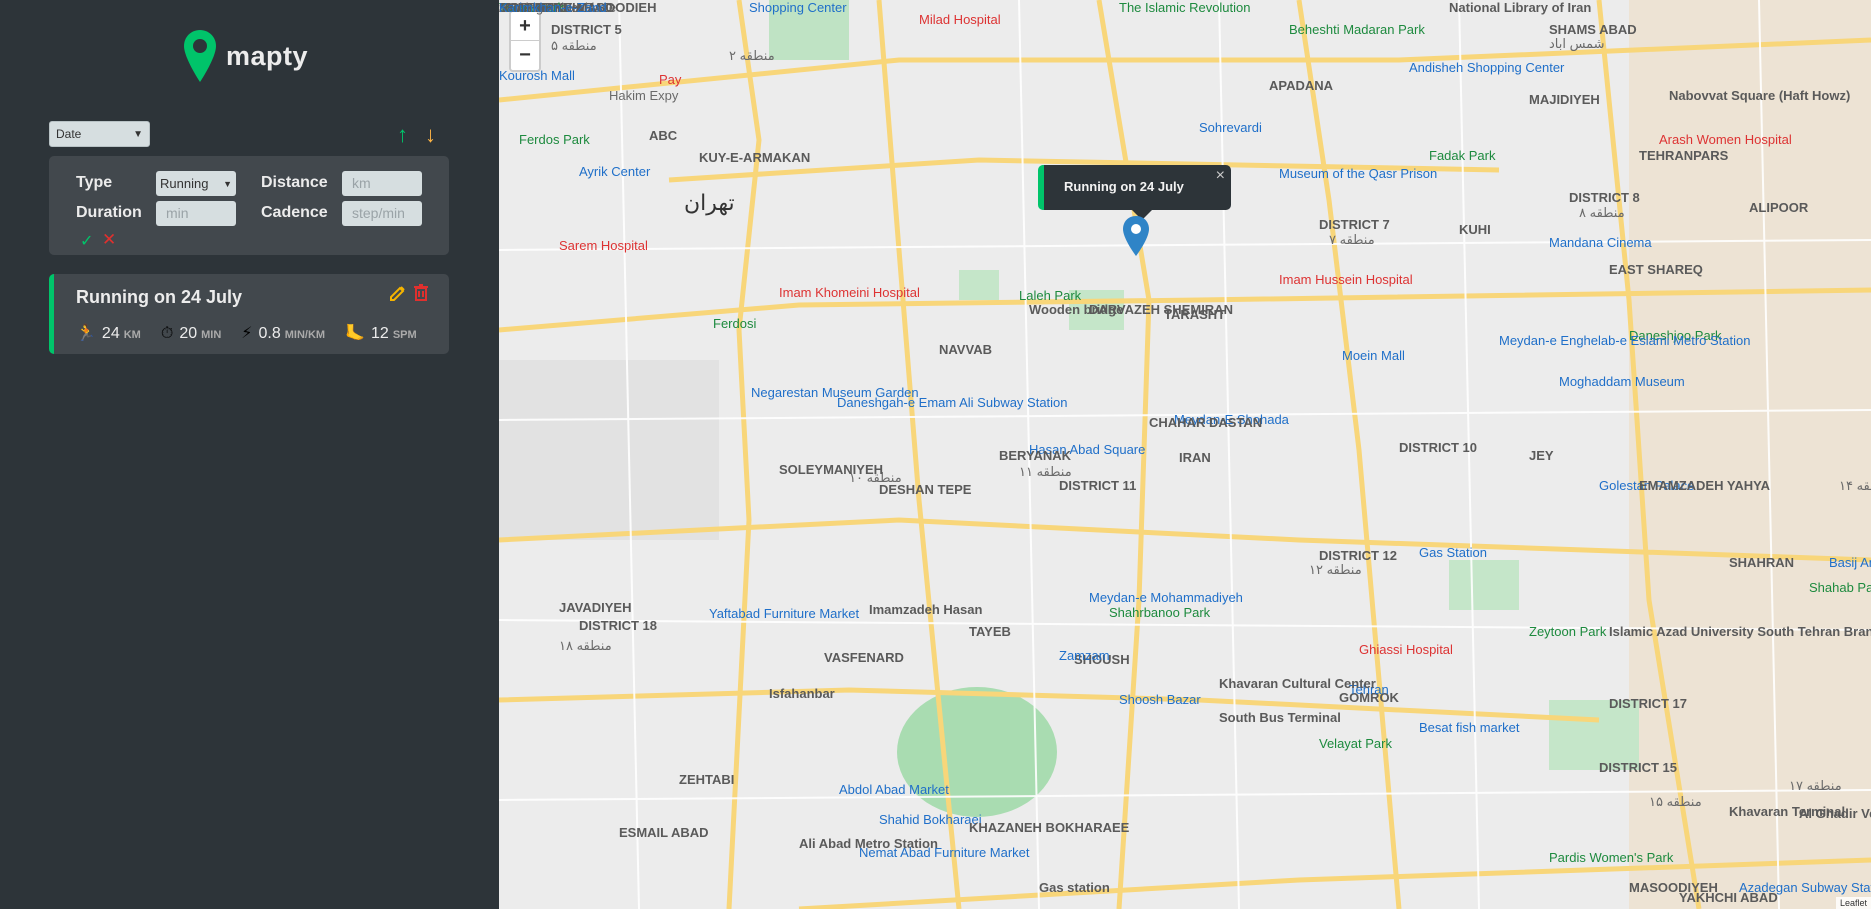  What do you see at coordinates (784, 613) in the screenshot?
I see `map-label: Yaftabad Furniture Market` at bounding box center [784, 613].